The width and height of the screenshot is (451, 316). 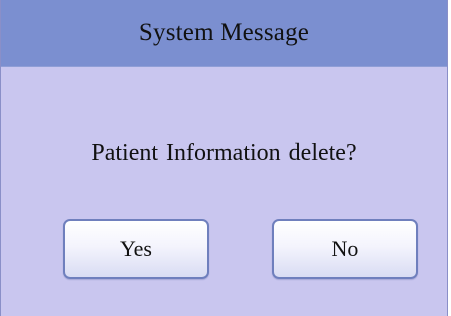 I want to click on dialog-title: System Message, so click(x=224, y=32).